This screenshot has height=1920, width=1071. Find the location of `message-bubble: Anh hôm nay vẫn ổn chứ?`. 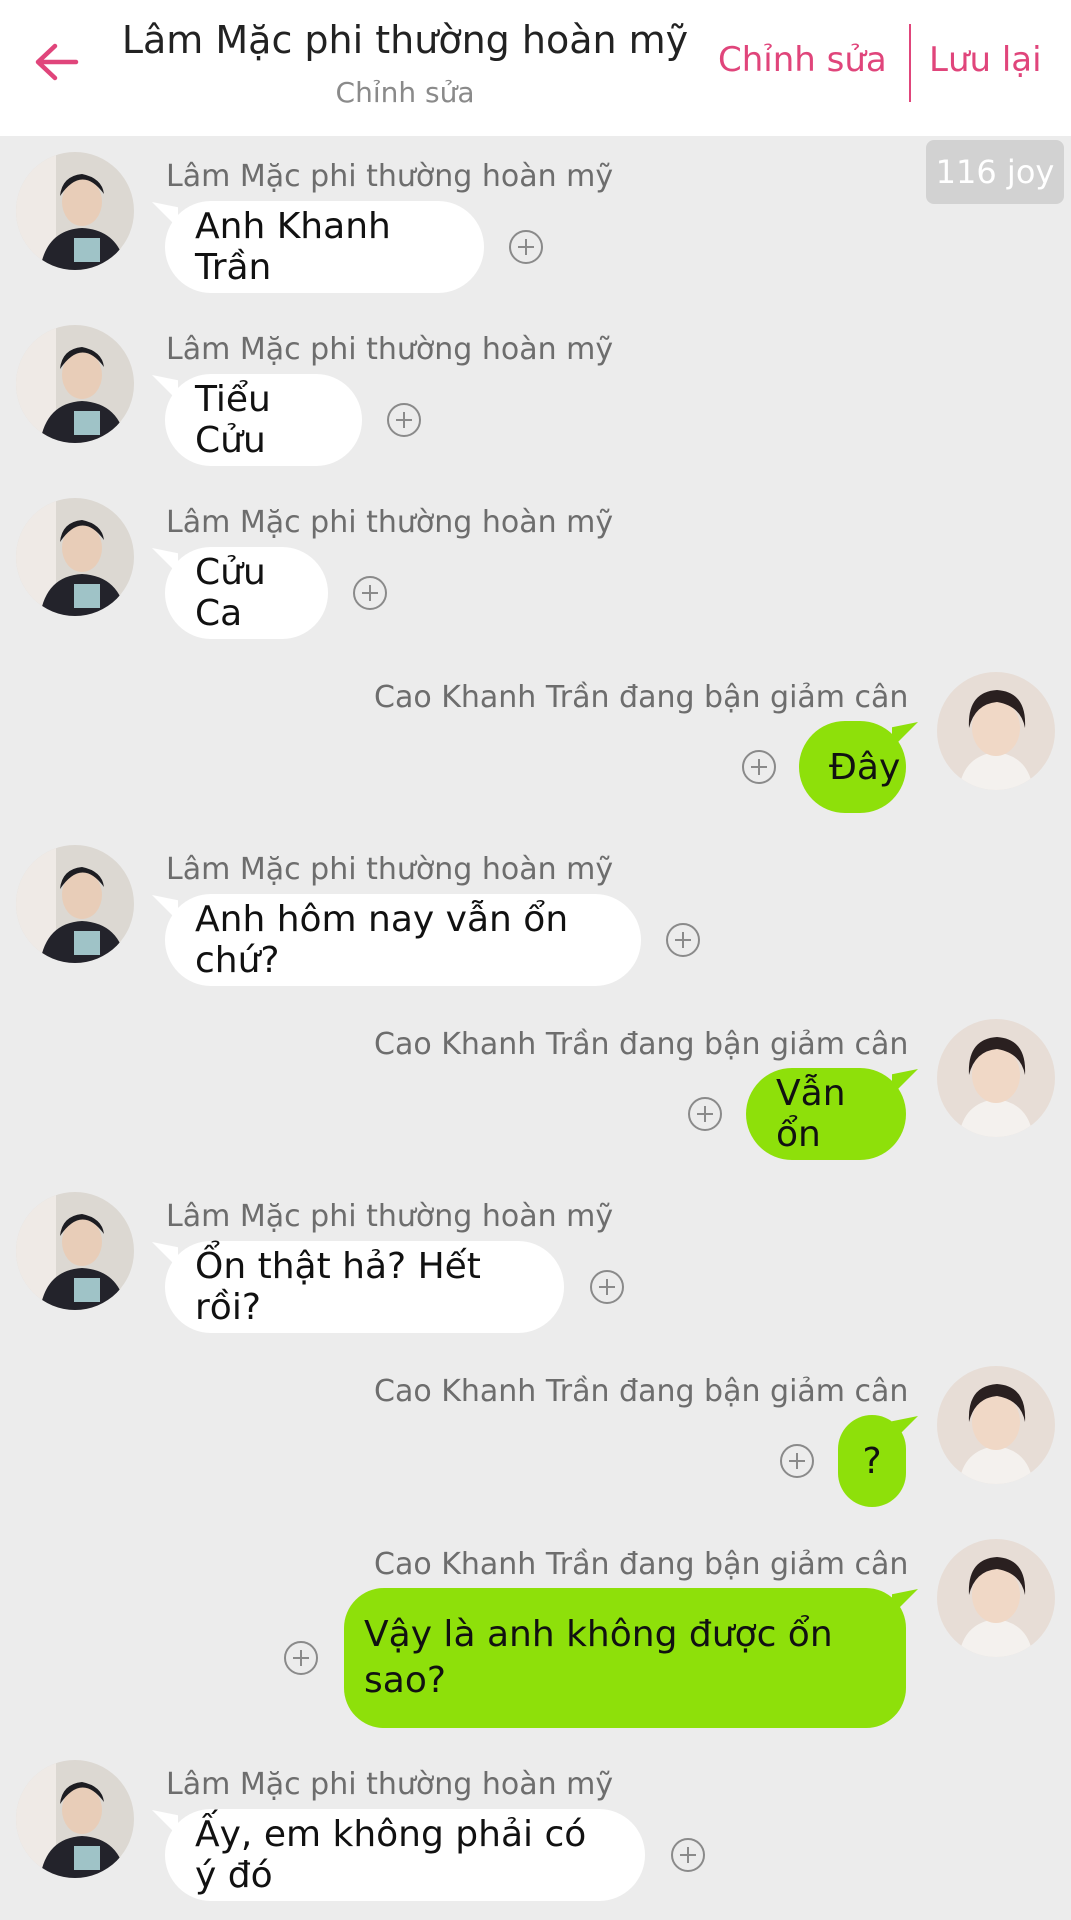

message-bubble: Anh hôm nay vẫn ổn chứ? is located at coordinates (403, 940).